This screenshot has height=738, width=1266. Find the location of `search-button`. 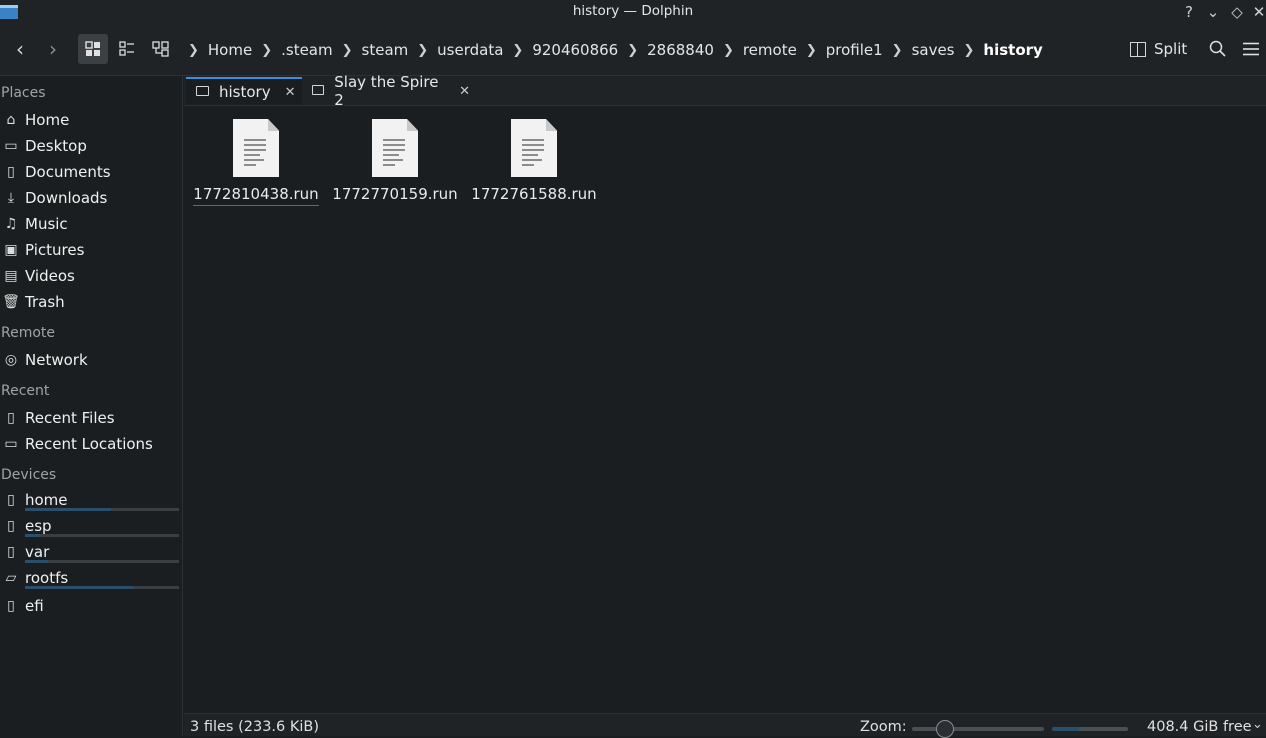

search-button is located at coordinates (1217, 49).